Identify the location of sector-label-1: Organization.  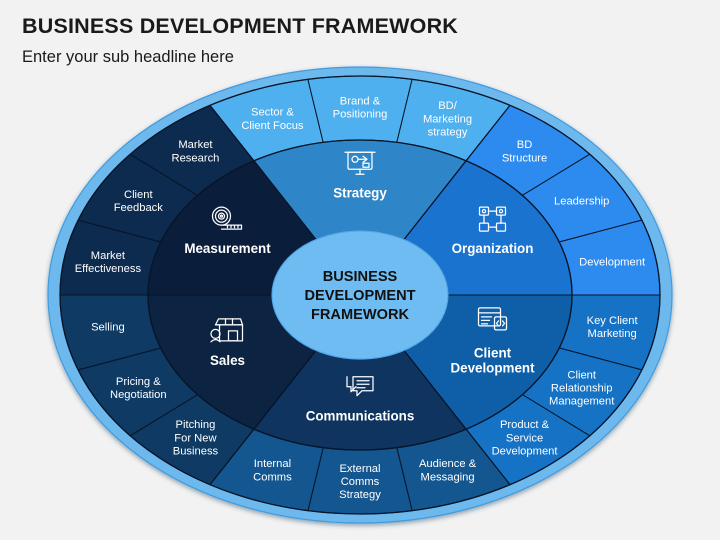
(493, 248).